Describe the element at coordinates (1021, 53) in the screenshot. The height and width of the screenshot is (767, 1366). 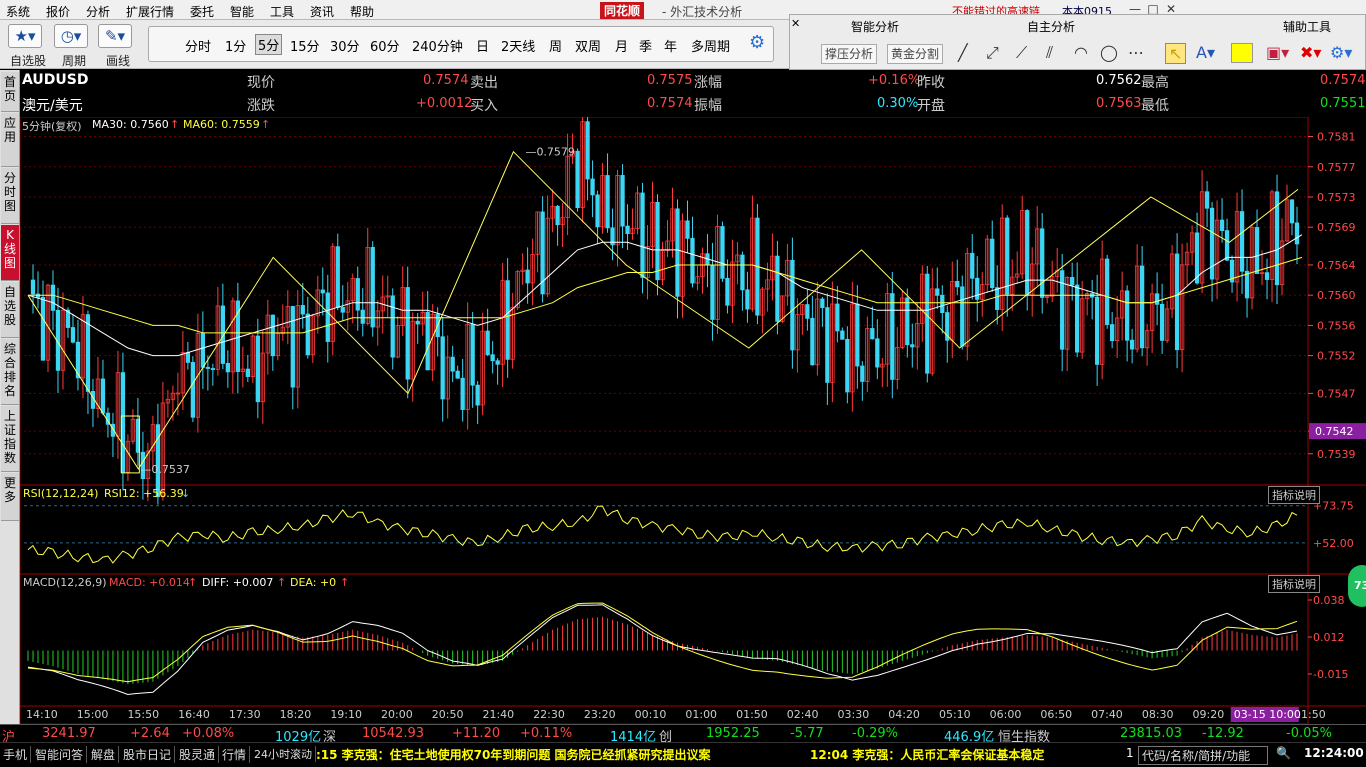
I see `segment-tool-icon: ⟋` at that location.